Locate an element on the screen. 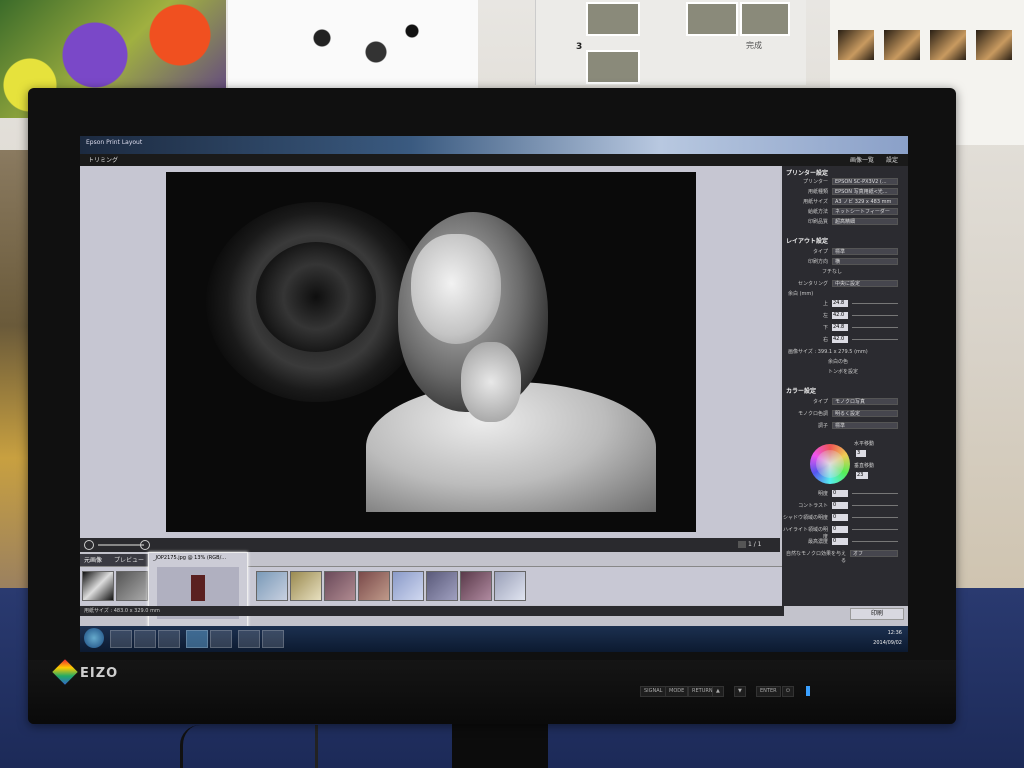  margin-left-input: 42.0 is located at coordinates (840, 315).